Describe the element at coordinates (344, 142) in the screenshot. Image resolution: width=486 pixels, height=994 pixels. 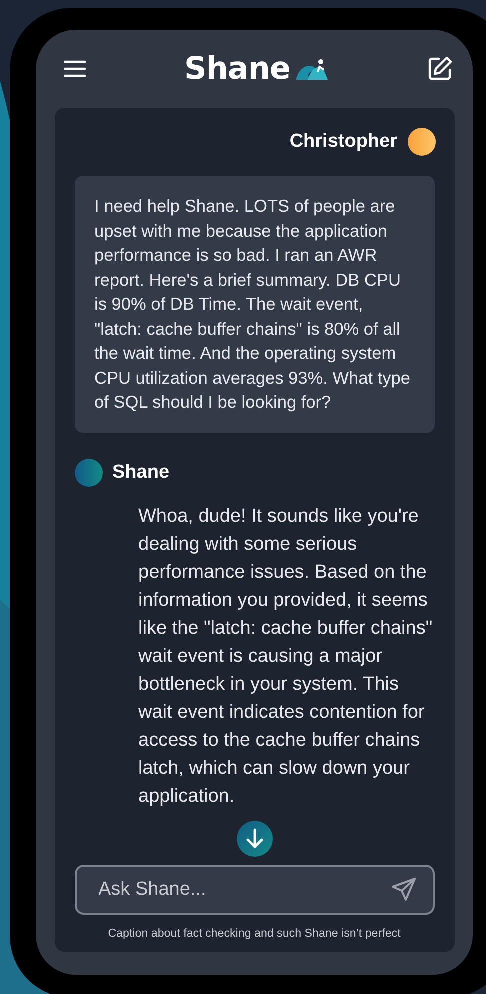
I see `author-name: Christopher` at that location.